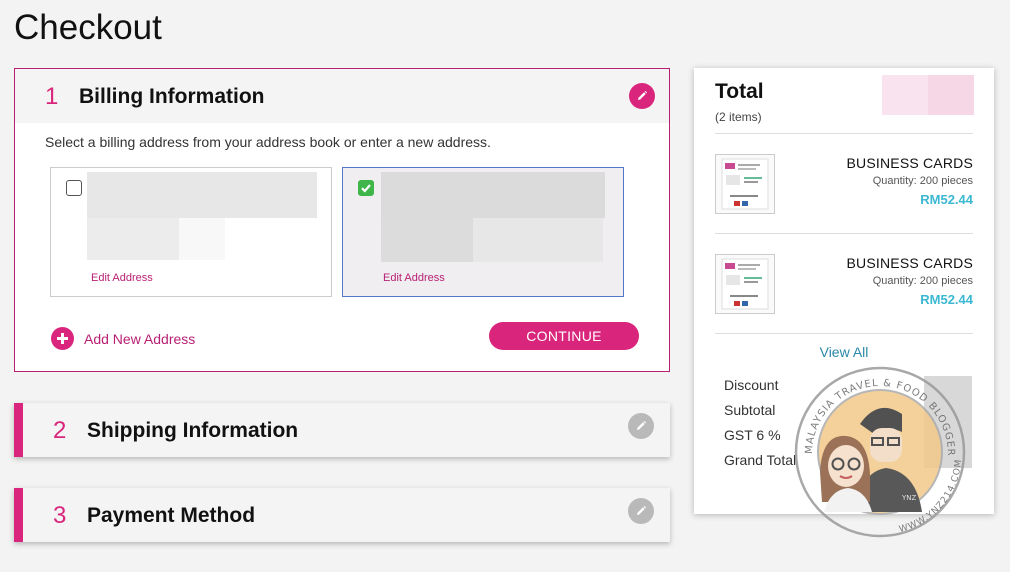 Image resolution: width=1010 pixels, height=572 pixels. I want to click on step-number: 2, so click(60, 430).